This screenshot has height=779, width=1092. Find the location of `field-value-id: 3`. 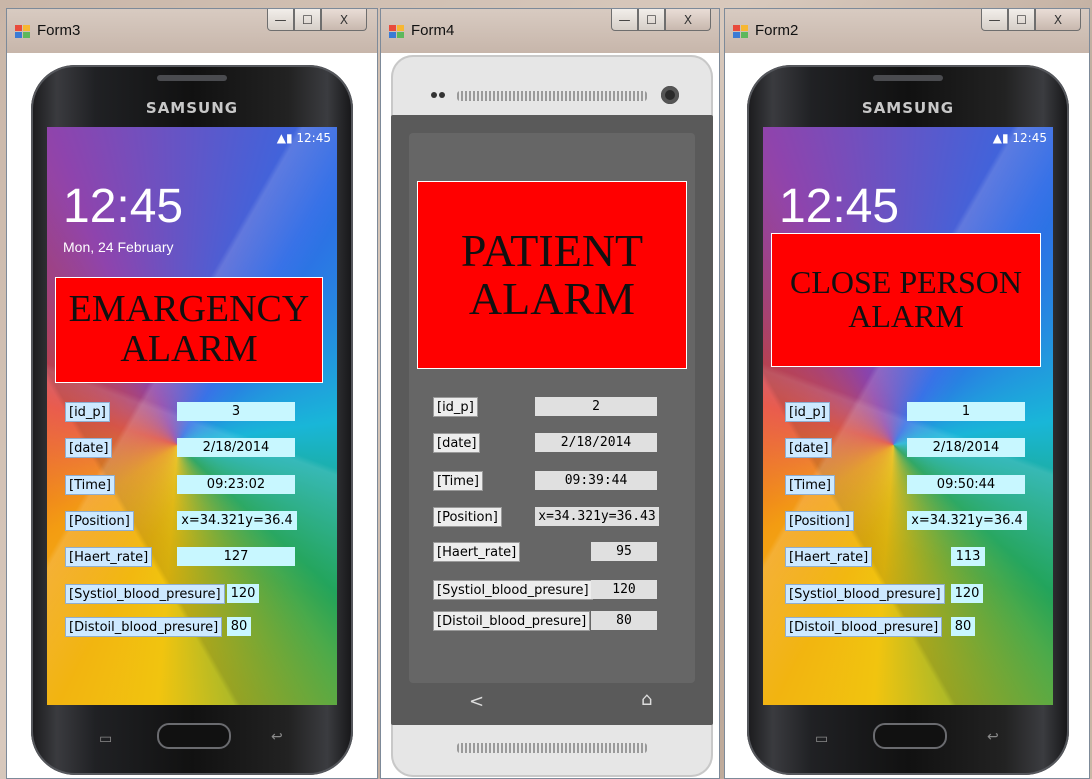

field-value-id: 3 is located at coordinates (236, 411).